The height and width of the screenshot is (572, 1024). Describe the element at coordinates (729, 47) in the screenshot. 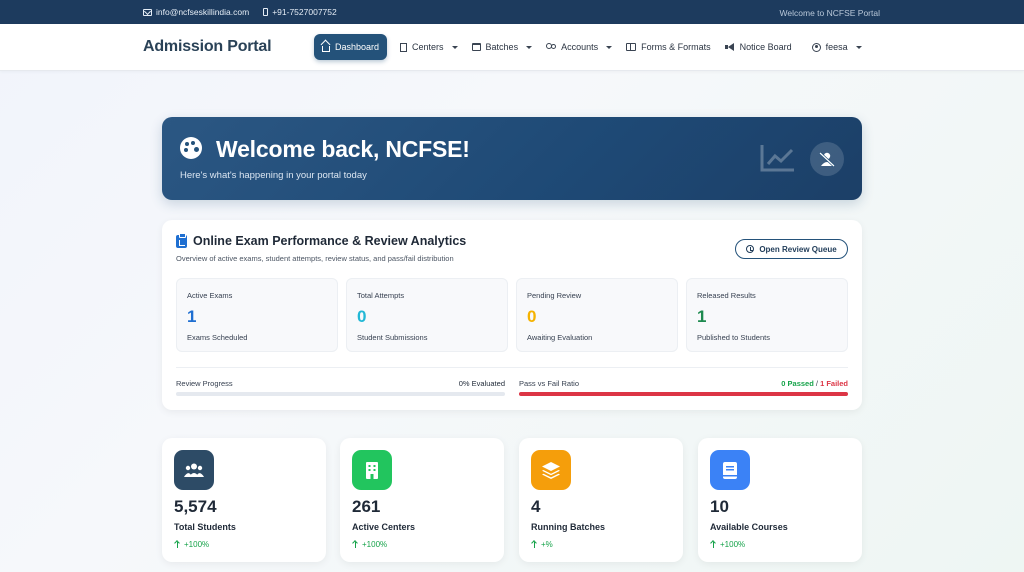

I see `megaphone-icon` at that location.